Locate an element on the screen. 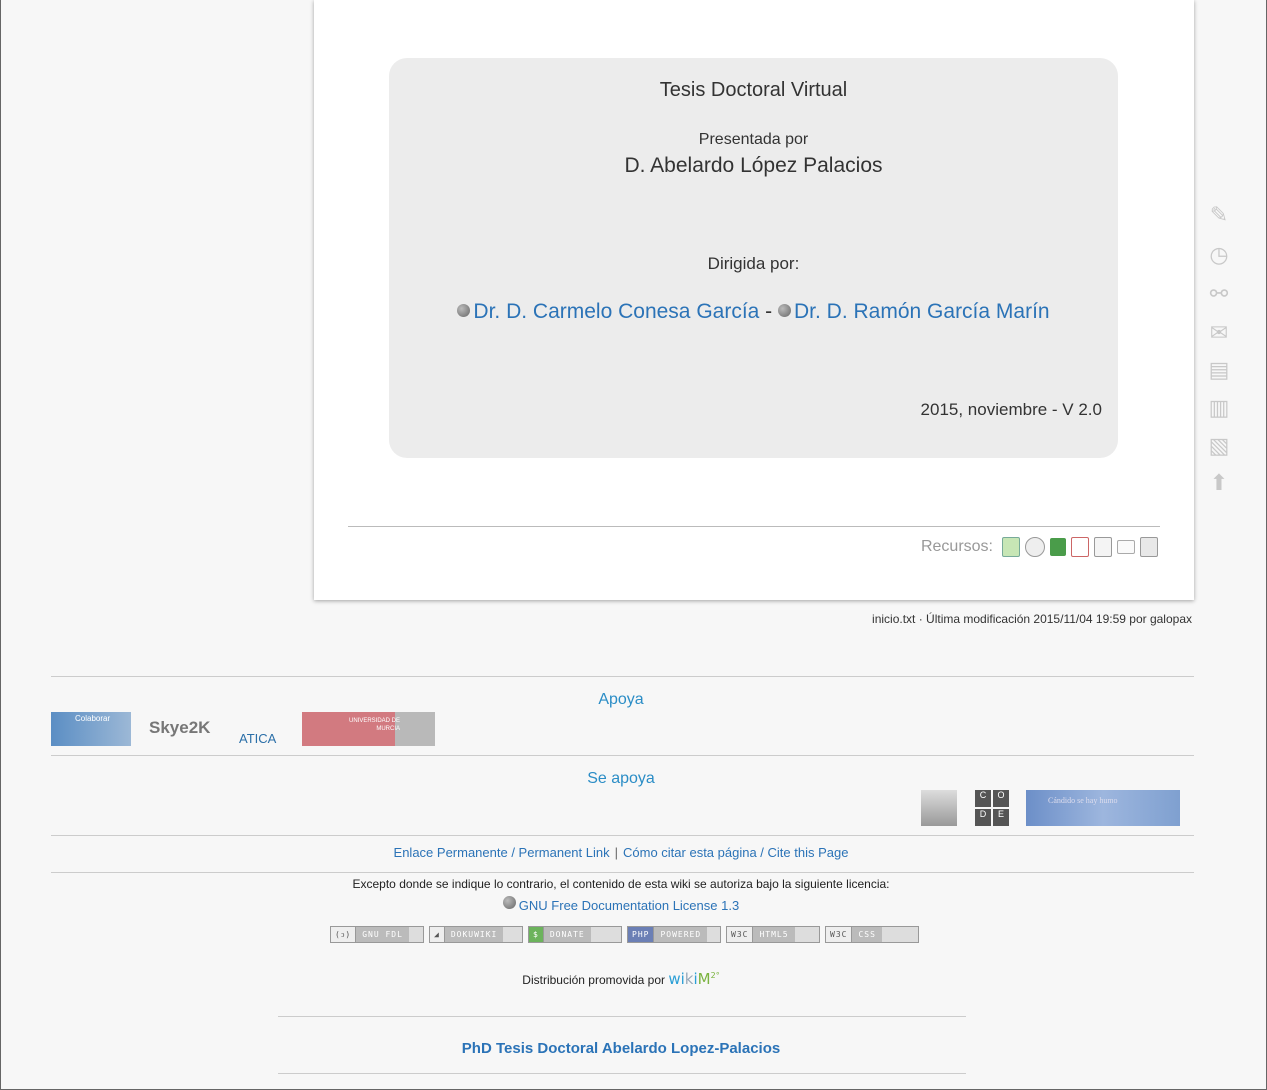 Image resolution: width=1267 pixels, height=1090 pixels. pdf-file-icon: ▧ is located at coordinates (1219, 446).